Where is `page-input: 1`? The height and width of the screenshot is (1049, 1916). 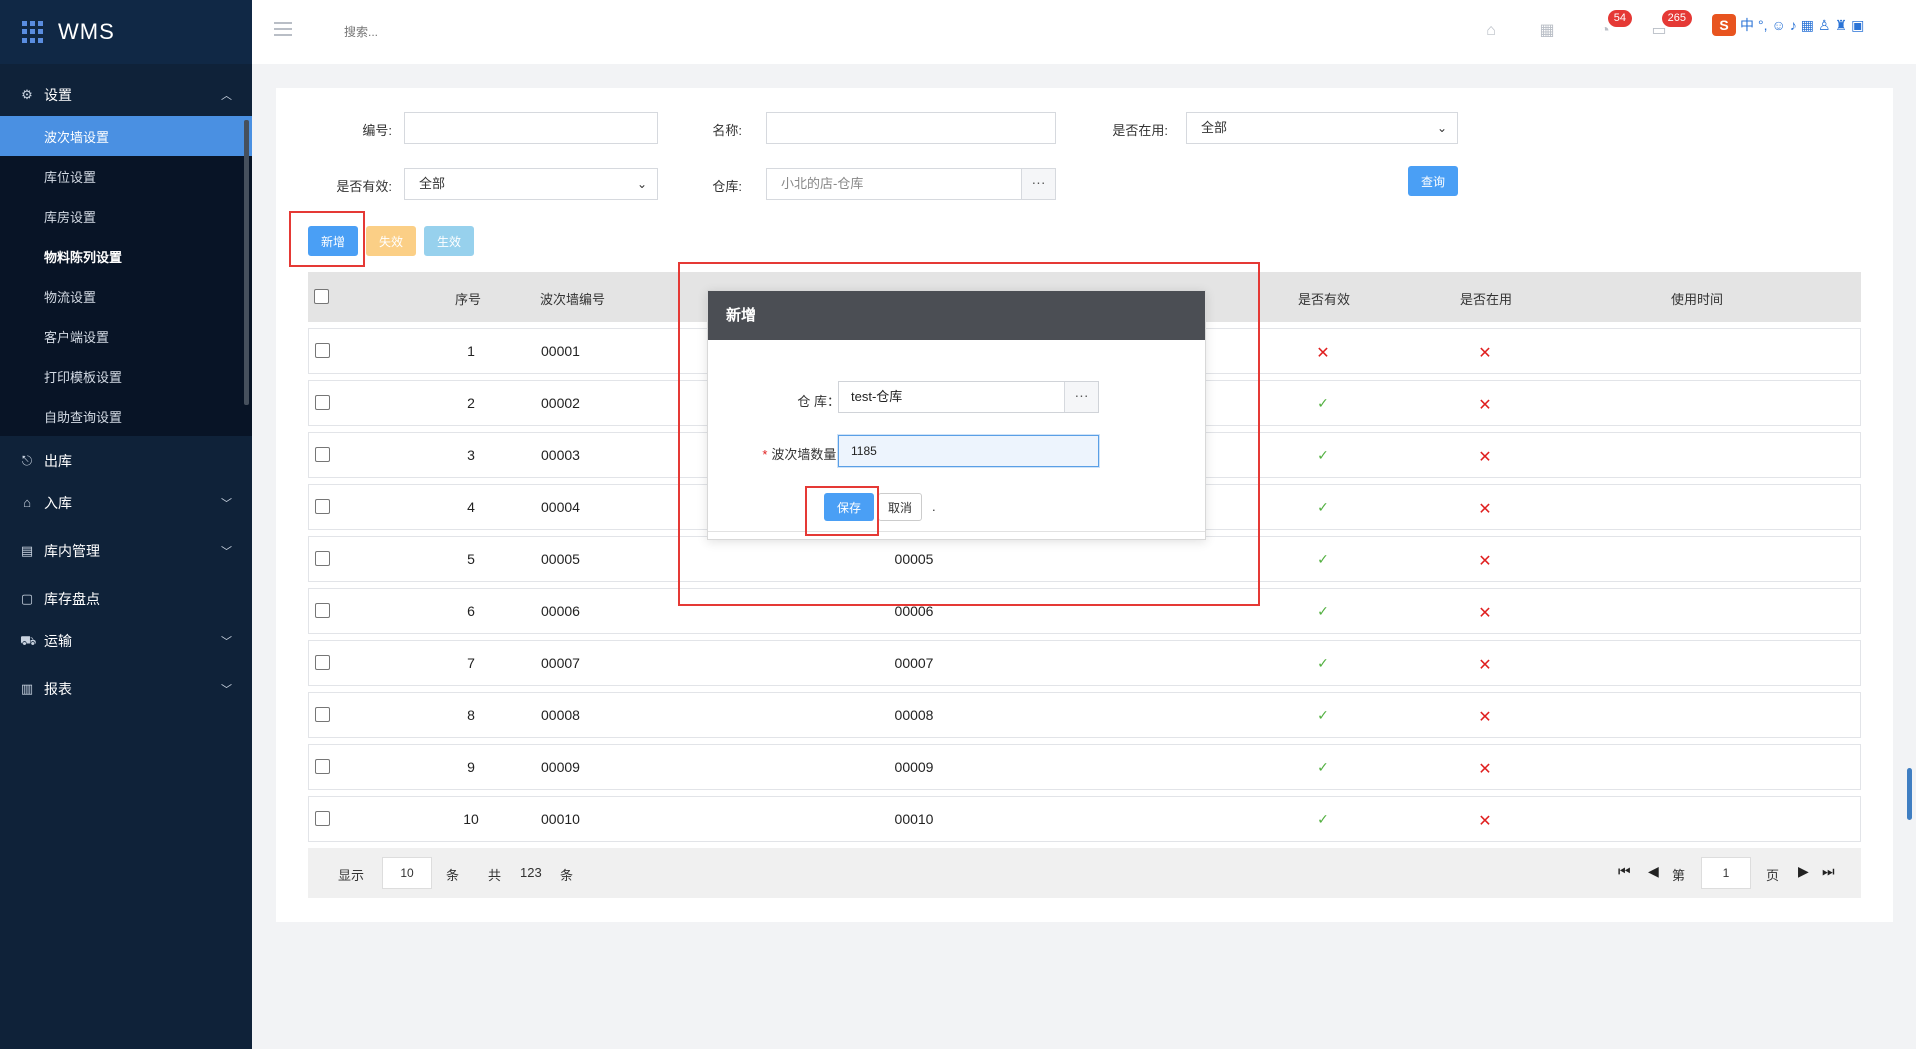 page-input: 1 is located at coordinates (1726, 873).